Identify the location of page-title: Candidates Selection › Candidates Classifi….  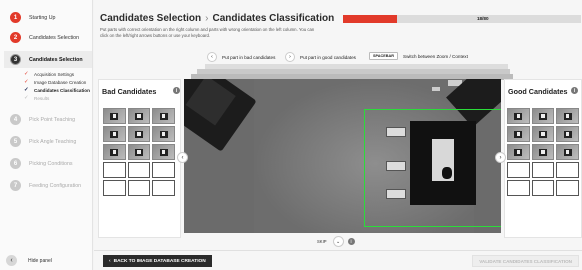
(217, 18).